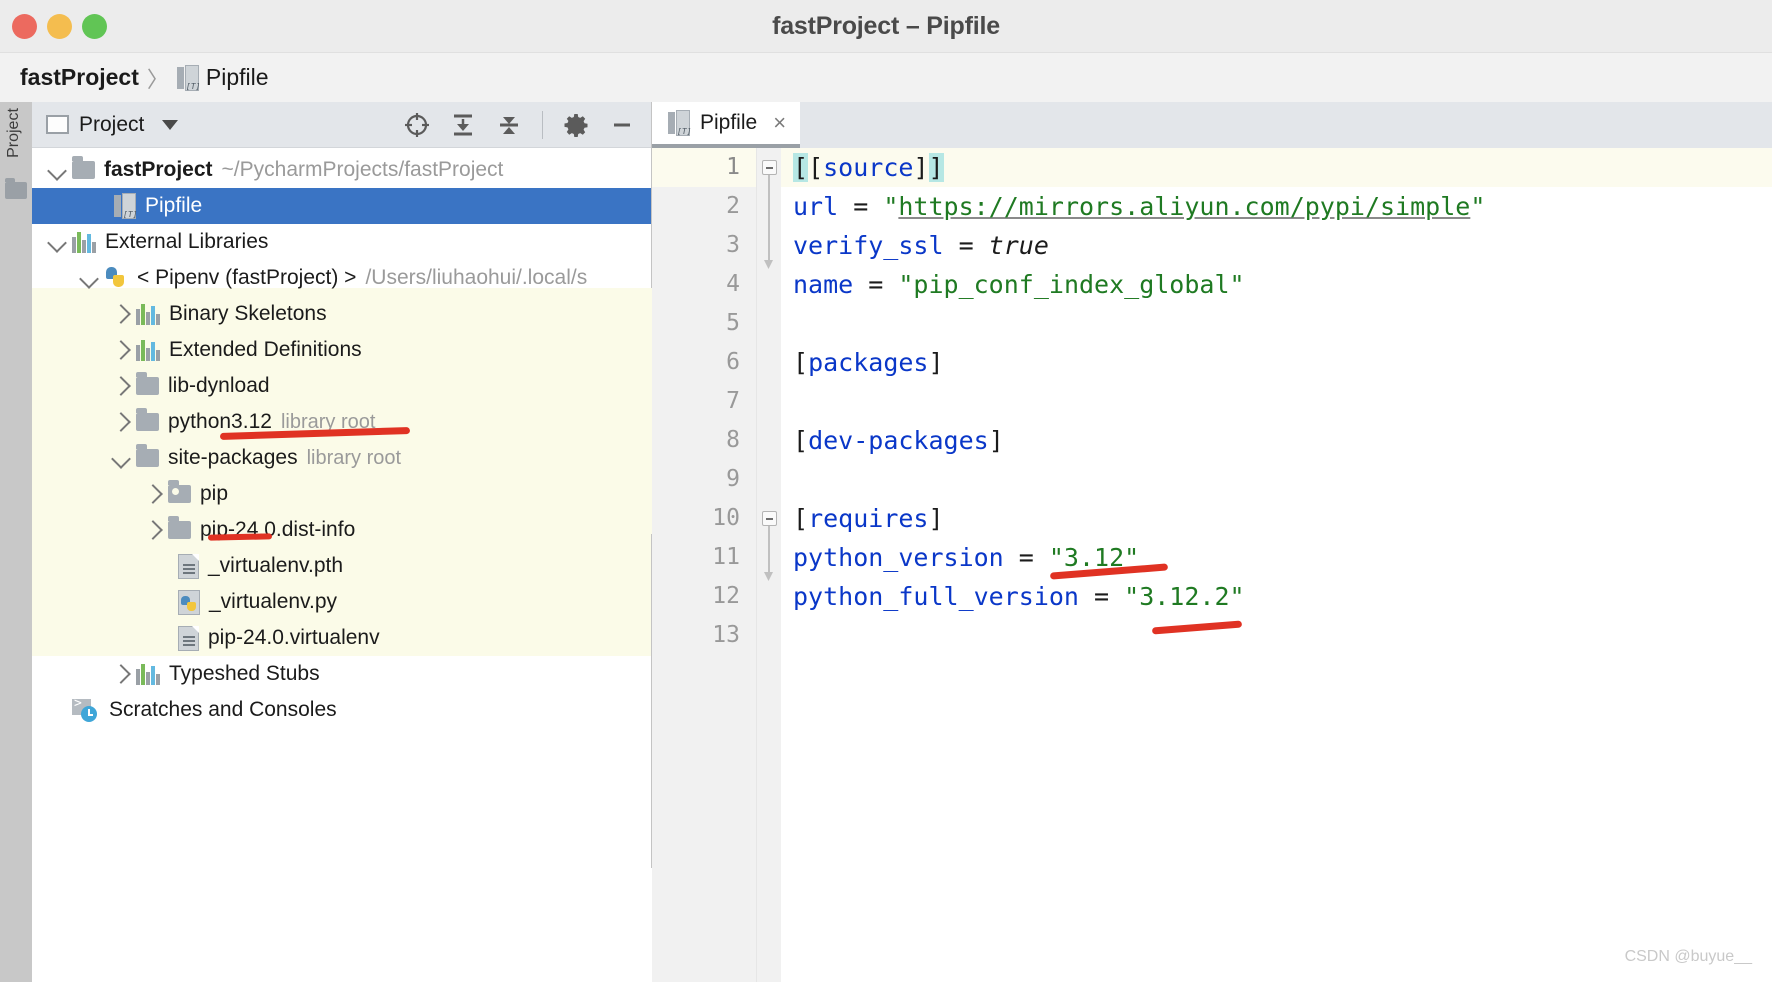 Image resolution: width=1772 pixels, height=982 pixels. Describe the element at coordinates (1276, 518) in the screenshot. I see `code-line-10: [requires]` at that location.